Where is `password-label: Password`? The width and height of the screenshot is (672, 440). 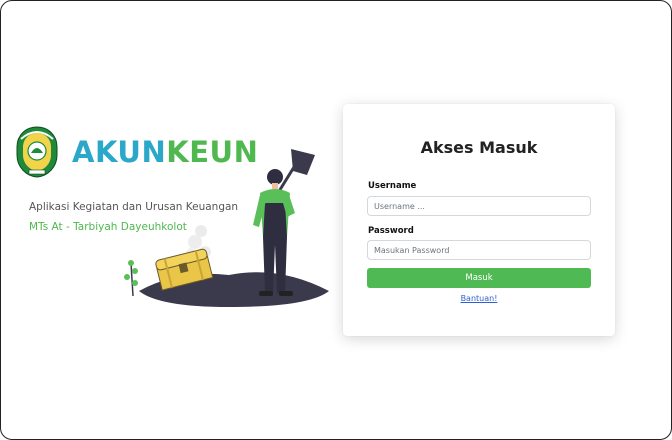 password-label: Password is located at coordinates (391, 231).